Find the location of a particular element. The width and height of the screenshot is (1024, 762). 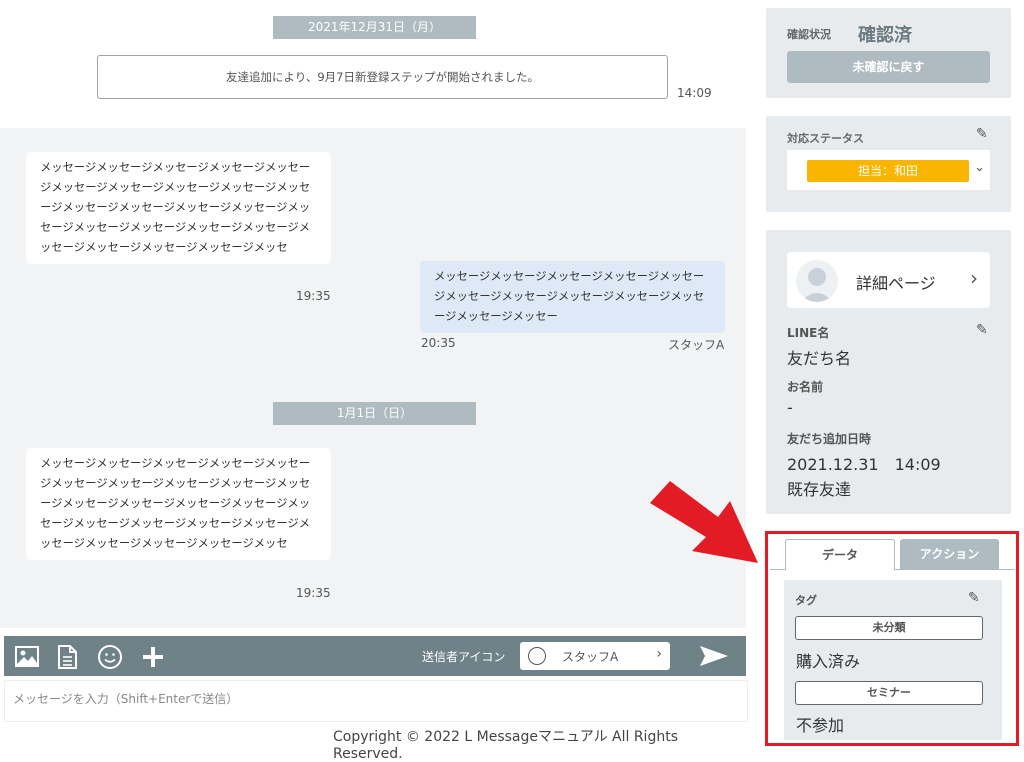

friend-type-value: 既存友達 is located at coordinates (819, 489).